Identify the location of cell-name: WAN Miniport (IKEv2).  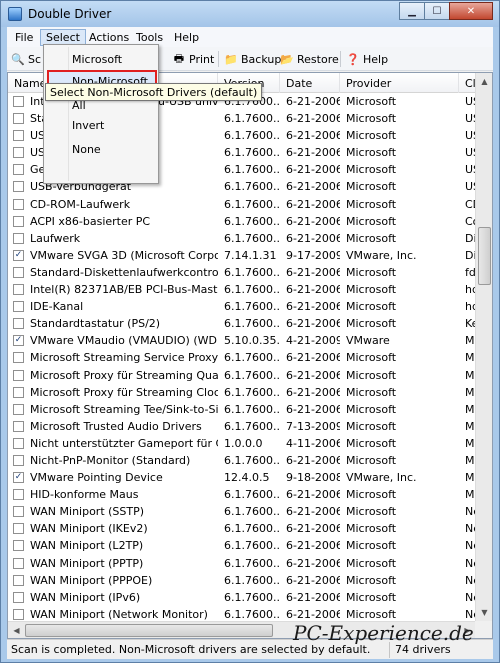
(89, 529).